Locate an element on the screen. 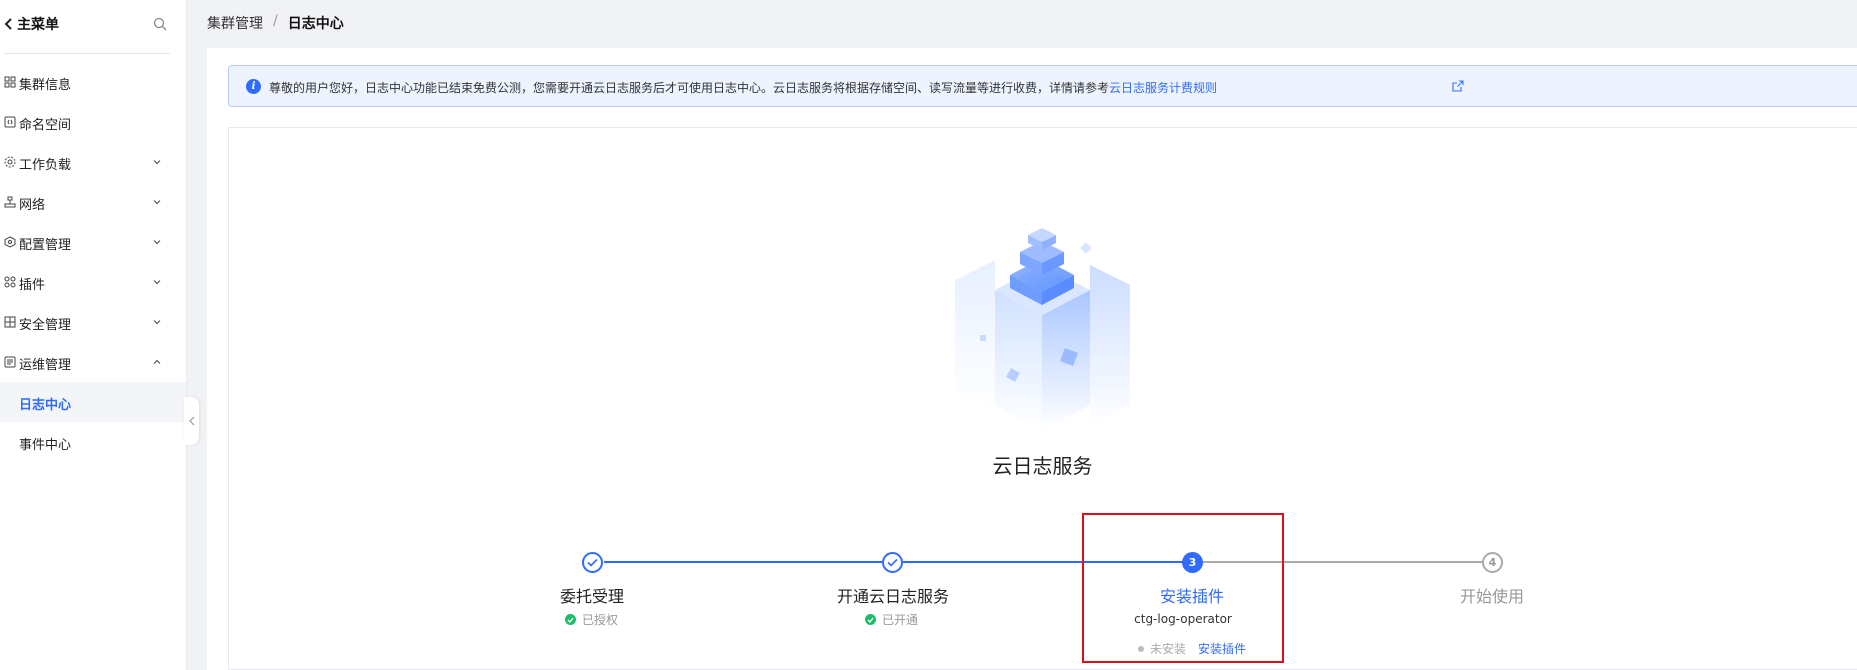 This screenshot has height=670, width=1857. sidebar-item-security: 安全管理 is located at coordinates (93, 322).